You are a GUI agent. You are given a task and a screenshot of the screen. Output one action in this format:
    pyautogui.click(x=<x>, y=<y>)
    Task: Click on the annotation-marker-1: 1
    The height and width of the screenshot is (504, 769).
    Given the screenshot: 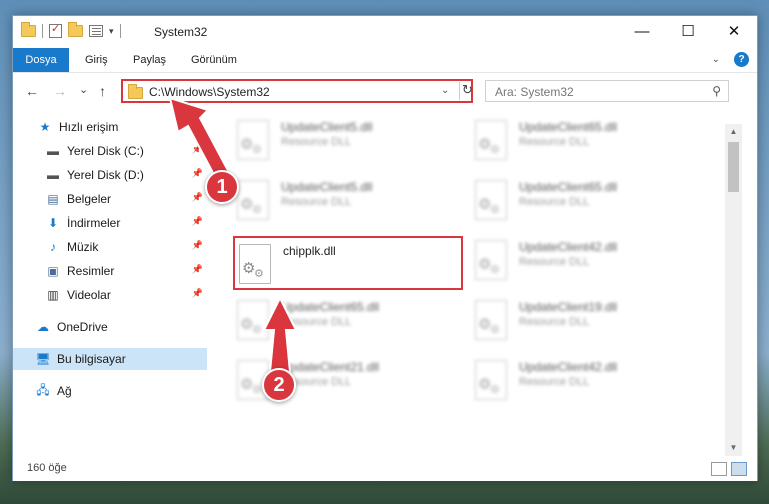 What is the action you would take?
    pyautogui.click(x=222, y=187)
    